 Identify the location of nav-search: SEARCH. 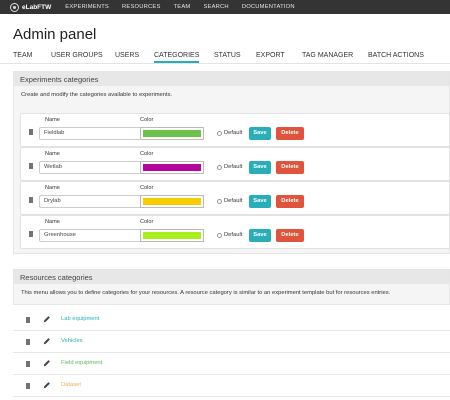
(215, 7).